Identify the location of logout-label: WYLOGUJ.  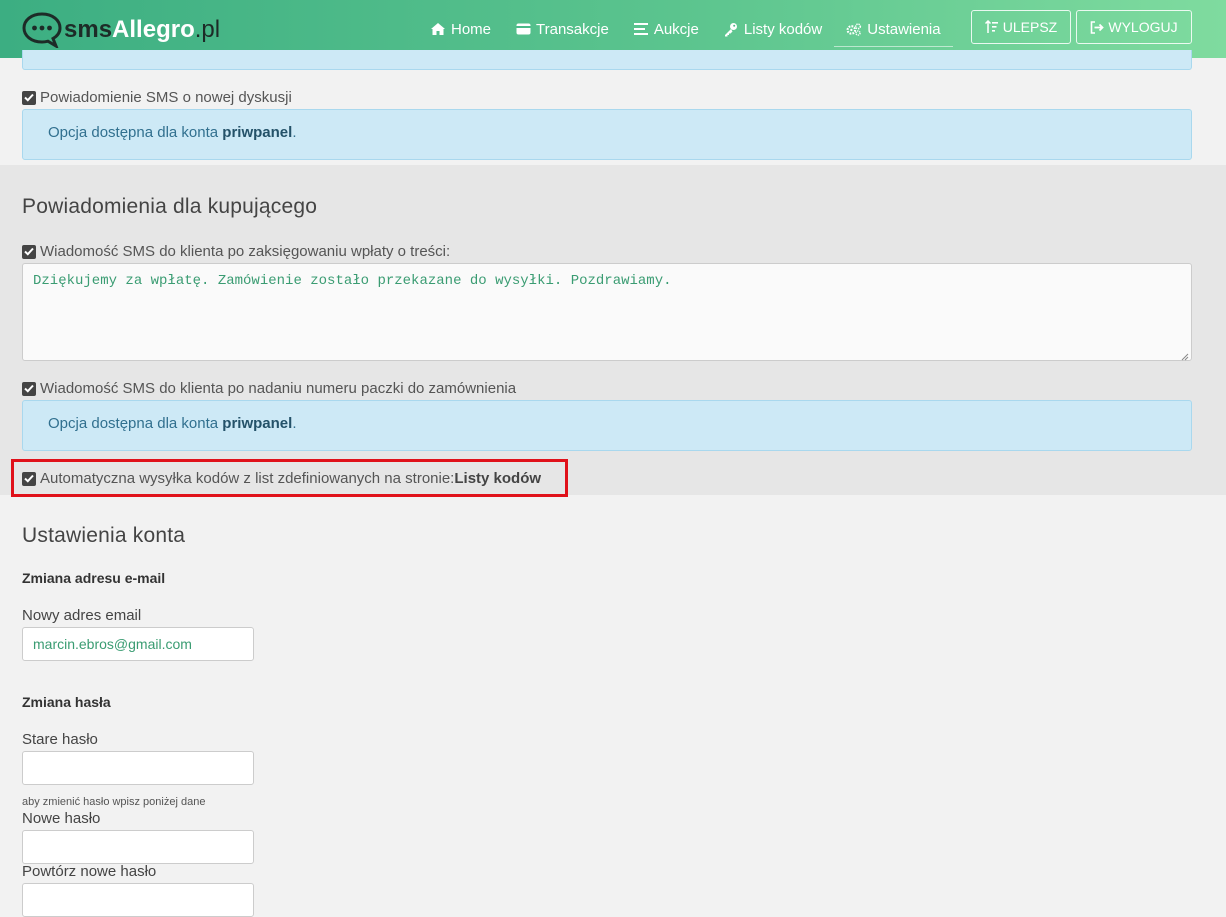
(1143, 27).